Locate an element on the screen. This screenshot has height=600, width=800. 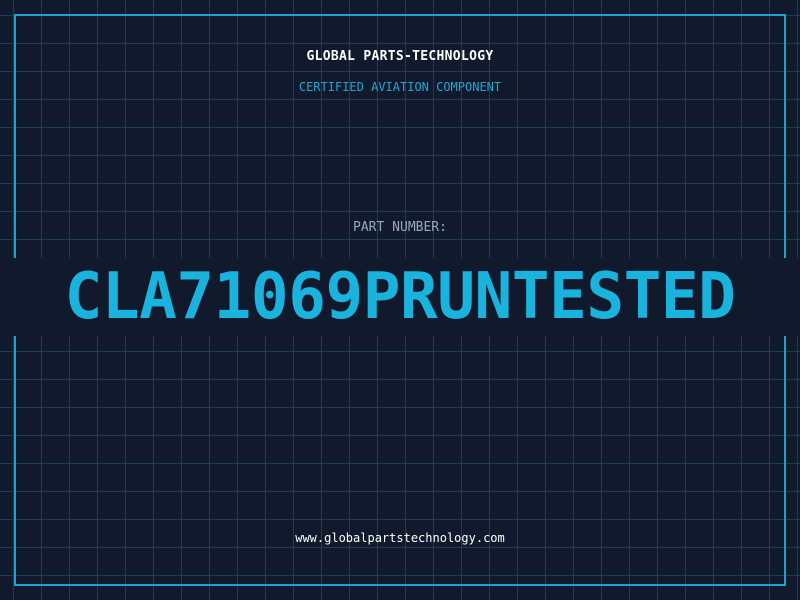
company-name: GLOBAL PARTS-TECHNOLOGY is located at coordinates (400, 56).